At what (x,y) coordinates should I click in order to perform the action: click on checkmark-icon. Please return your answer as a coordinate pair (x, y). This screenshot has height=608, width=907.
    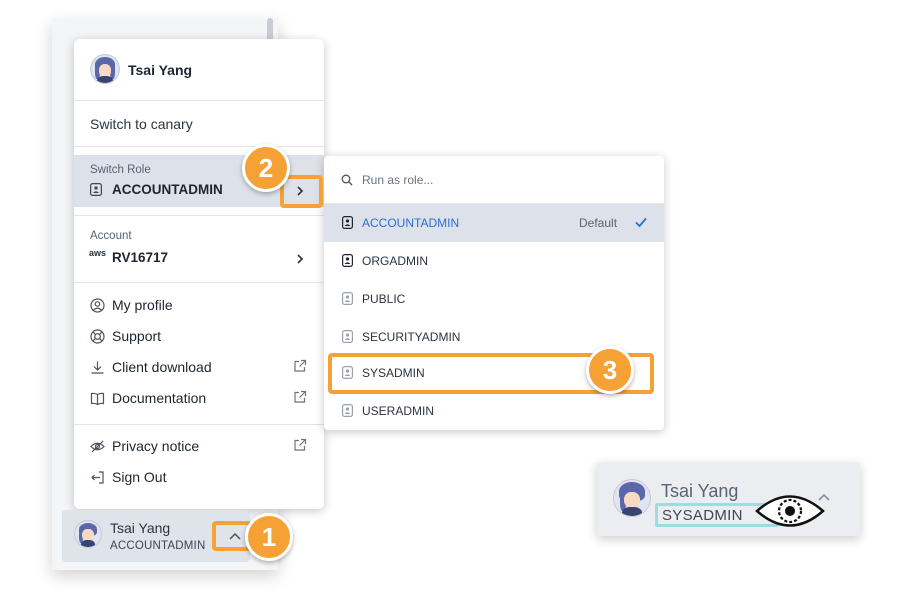
    Looking at the image, I should click on (641, 222).